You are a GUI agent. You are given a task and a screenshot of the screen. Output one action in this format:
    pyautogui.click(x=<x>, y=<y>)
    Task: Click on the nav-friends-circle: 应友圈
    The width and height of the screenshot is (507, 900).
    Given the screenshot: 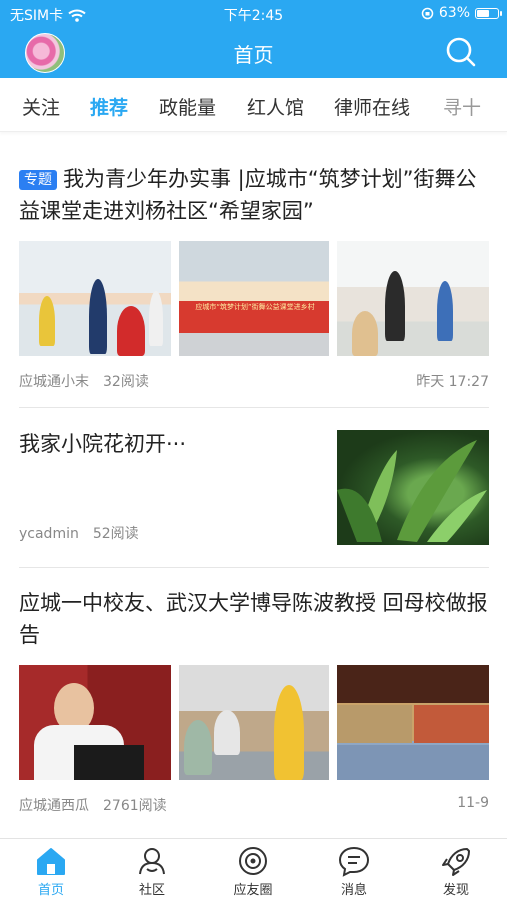 What is the action you would take?
    pyautogui.click(x=253, y=871)
    